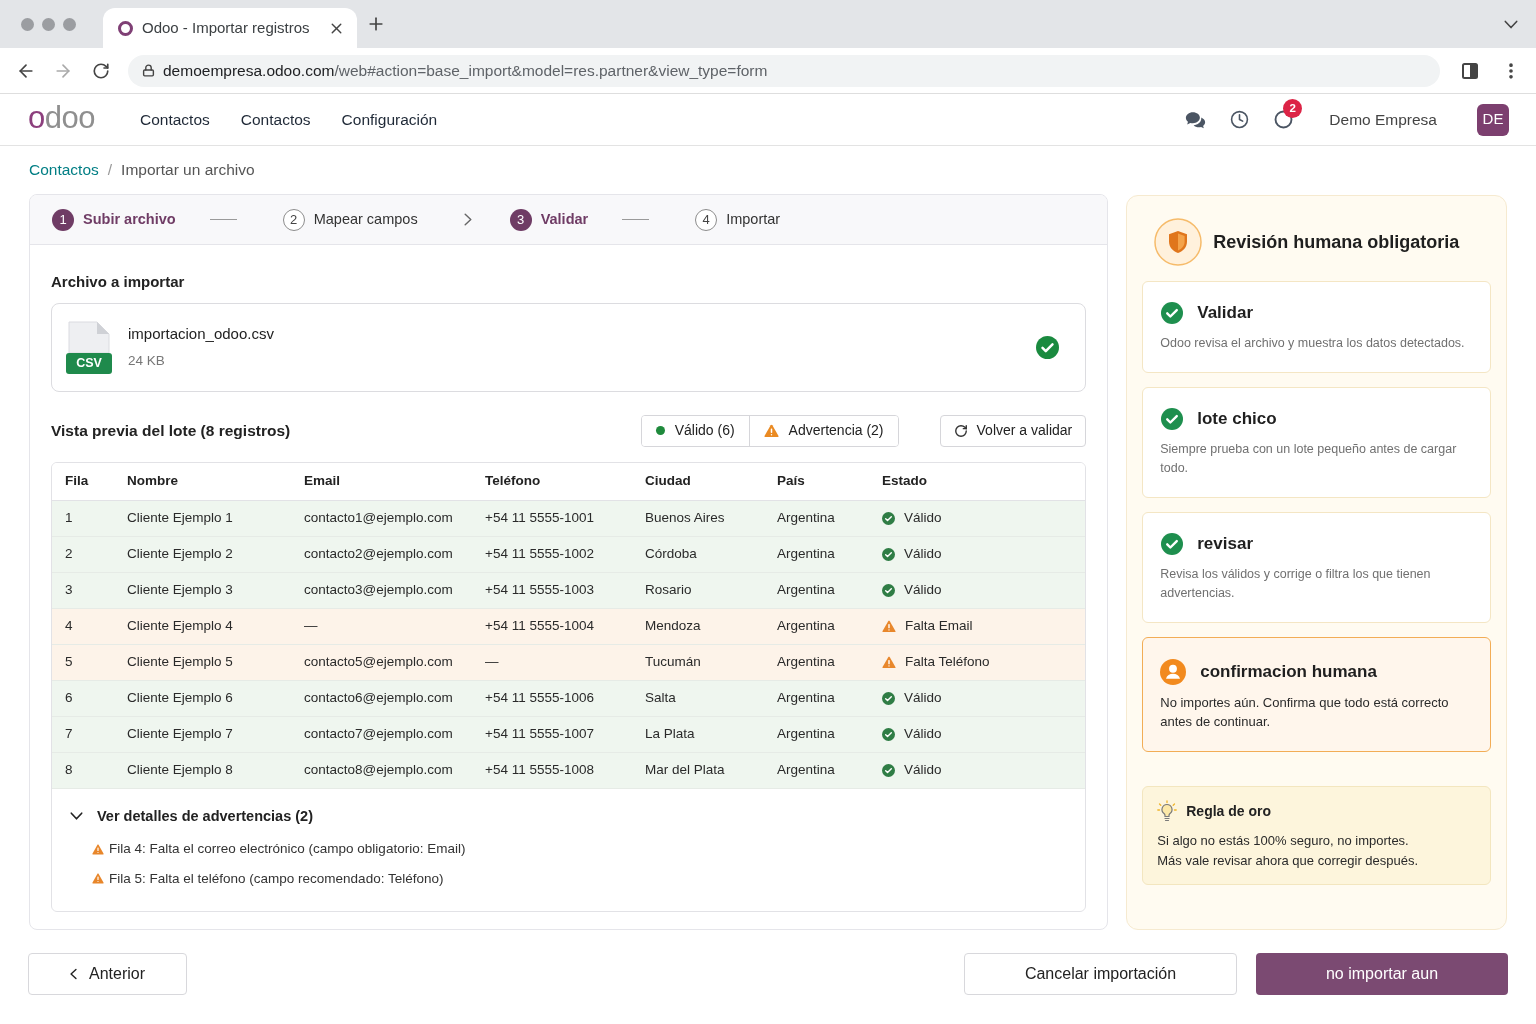 Image resolution: width=1536 pixels, height=1024 pixels. Describe the element at coordinates (180, 589) in the screenshot. I see `table-cell-text: Cliente Ejemplo 3` at that location.